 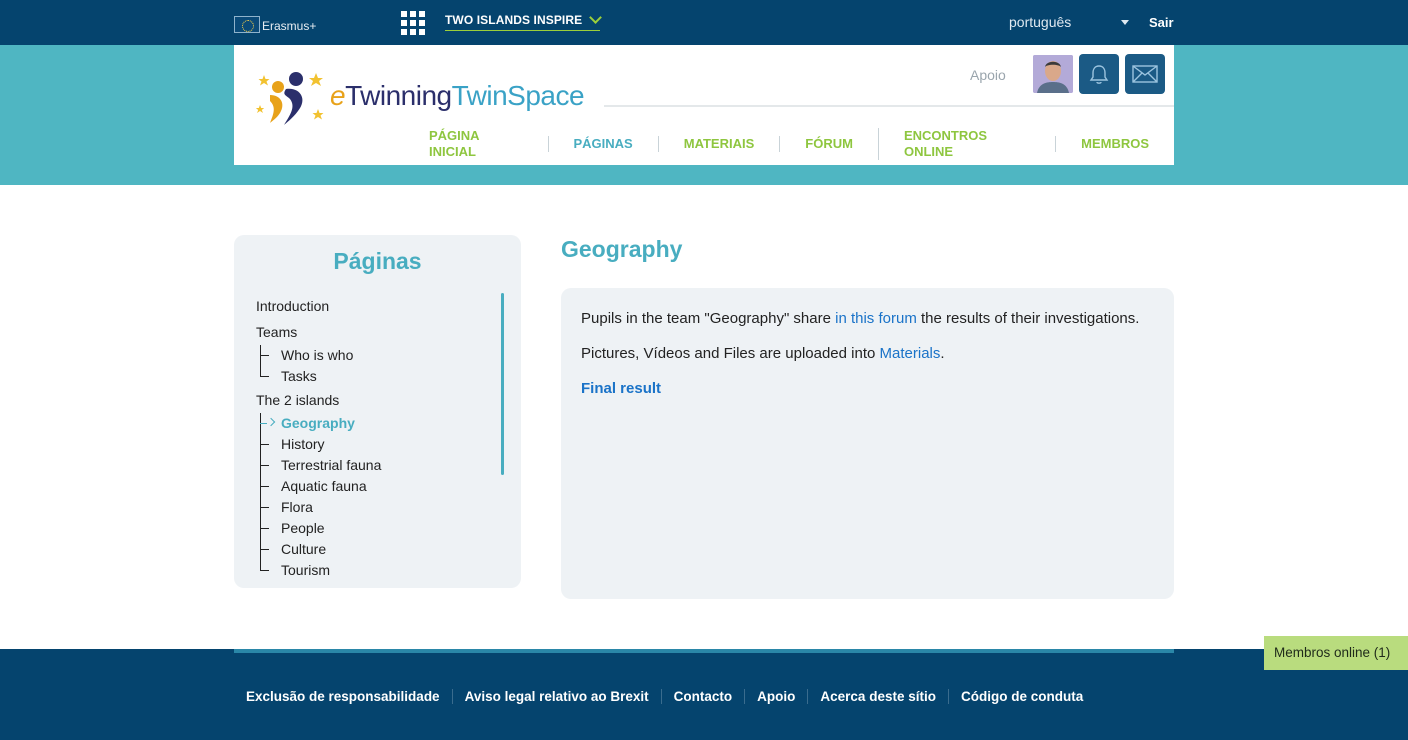 What do you see at coordinates (398, 95) in the screenshot?
I see `logo-text-main: Twinning` at bounding box center [398, 95].